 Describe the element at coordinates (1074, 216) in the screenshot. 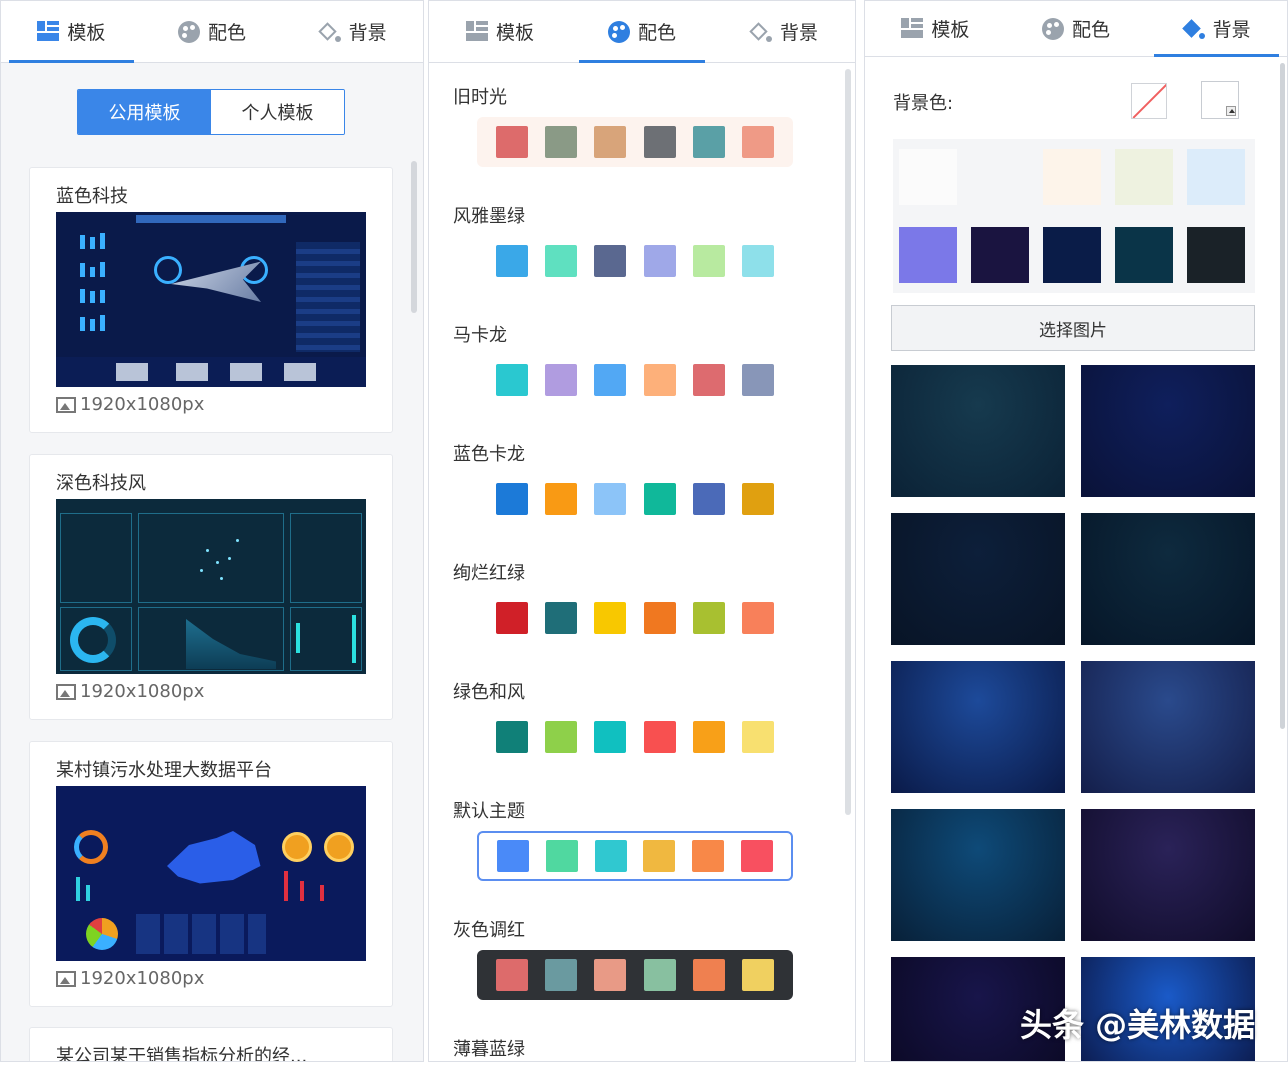

I see `background-swatch-grid` at that location.